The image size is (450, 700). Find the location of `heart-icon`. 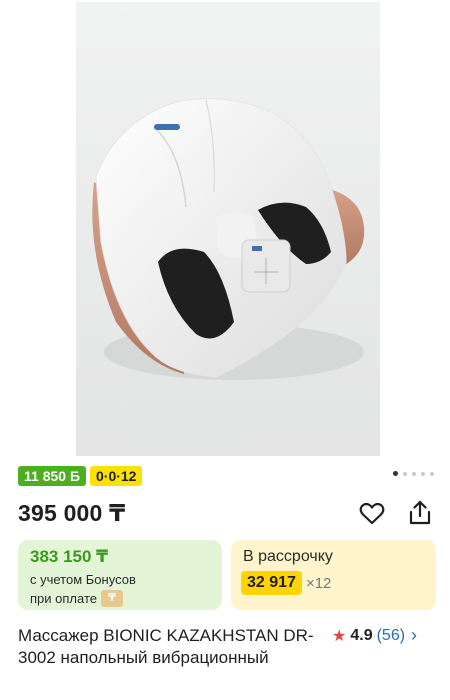

heart-icon is located at coordinates (372, 513).